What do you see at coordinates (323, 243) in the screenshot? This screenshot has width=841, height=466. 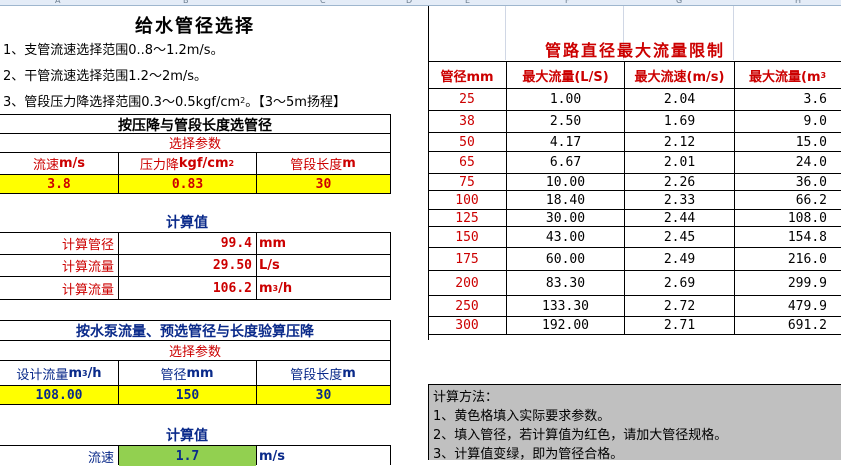 I see `s1-result-unit-diameter: mm` at bounding box center [323, 243].